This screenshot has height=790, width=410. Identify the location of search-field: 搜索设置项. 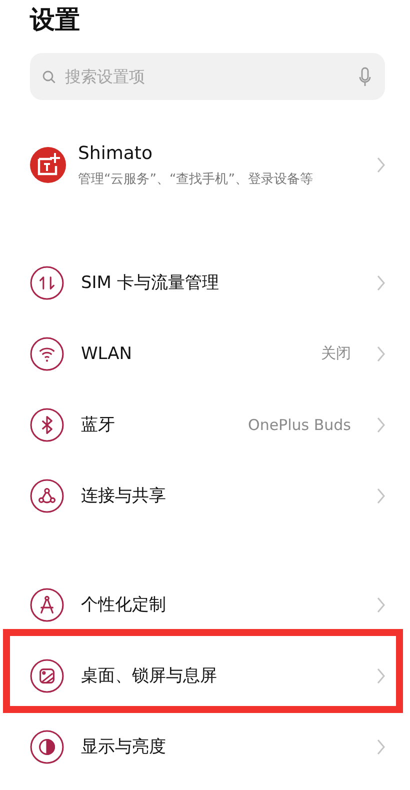
(207, 76).